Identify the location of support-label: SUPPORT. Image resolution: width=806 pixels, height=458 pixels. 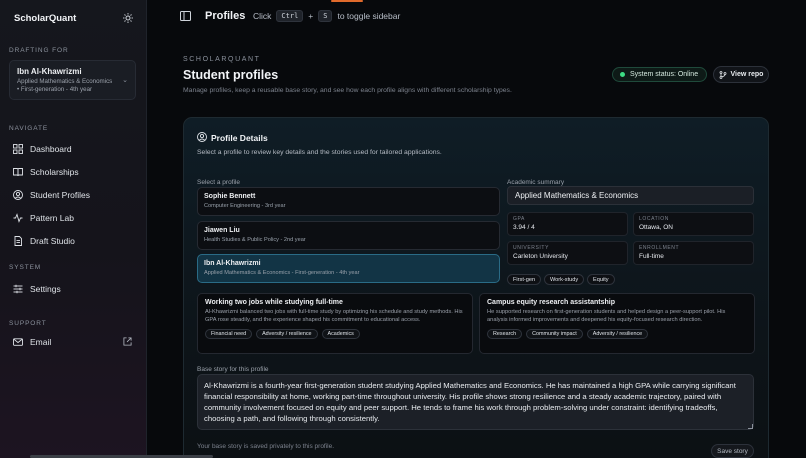
(28, 323).